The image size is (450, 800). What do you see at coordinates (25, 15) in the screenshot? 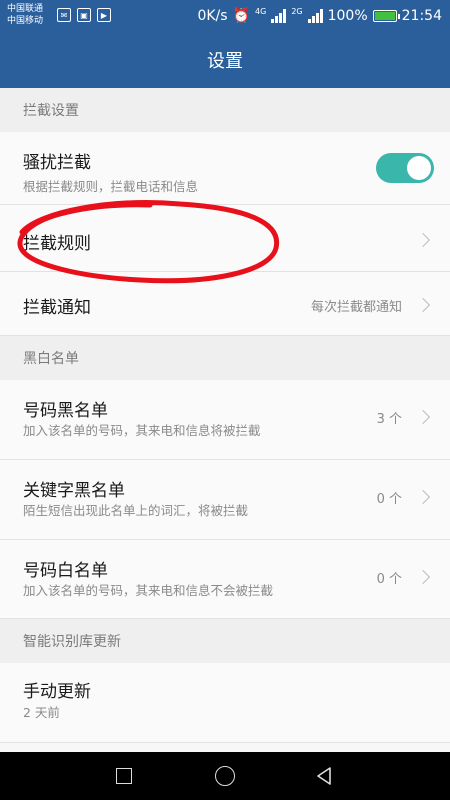
I see `carrier-info: 中国联通 中国移动` at bounding box center [25, 15].